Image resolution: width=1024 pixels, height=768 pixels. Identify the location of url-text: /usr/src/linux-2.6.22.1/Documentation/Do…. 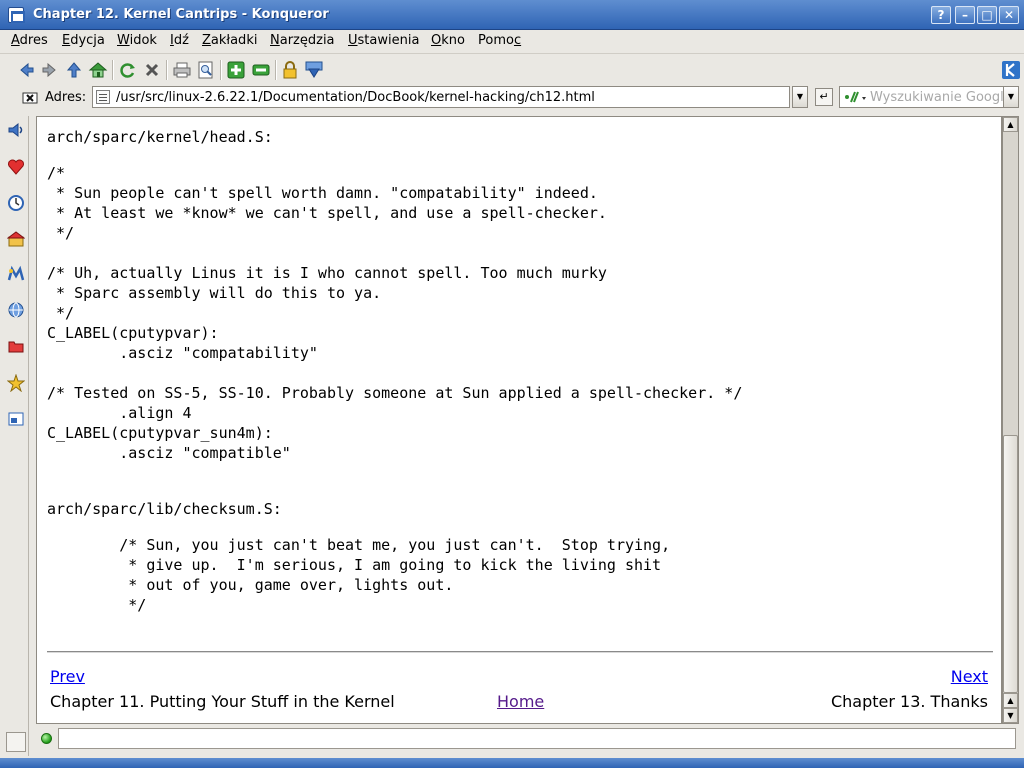
(355, 97).